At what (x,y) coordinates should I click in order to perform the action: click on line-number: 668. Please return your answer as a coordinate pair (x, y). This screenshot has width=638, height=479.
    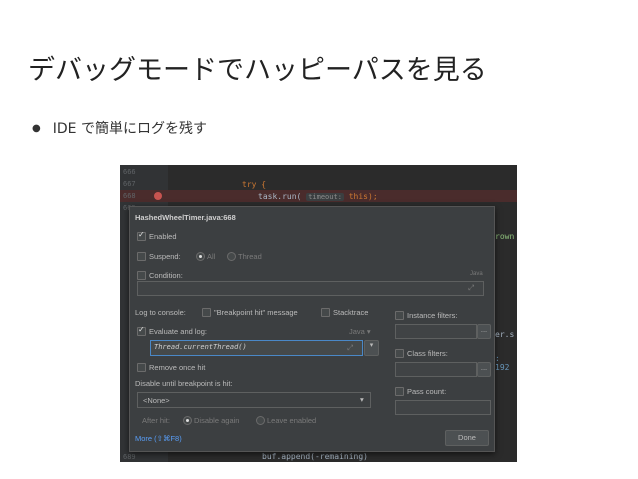
    Looking at the image, I should click on (129, 196).